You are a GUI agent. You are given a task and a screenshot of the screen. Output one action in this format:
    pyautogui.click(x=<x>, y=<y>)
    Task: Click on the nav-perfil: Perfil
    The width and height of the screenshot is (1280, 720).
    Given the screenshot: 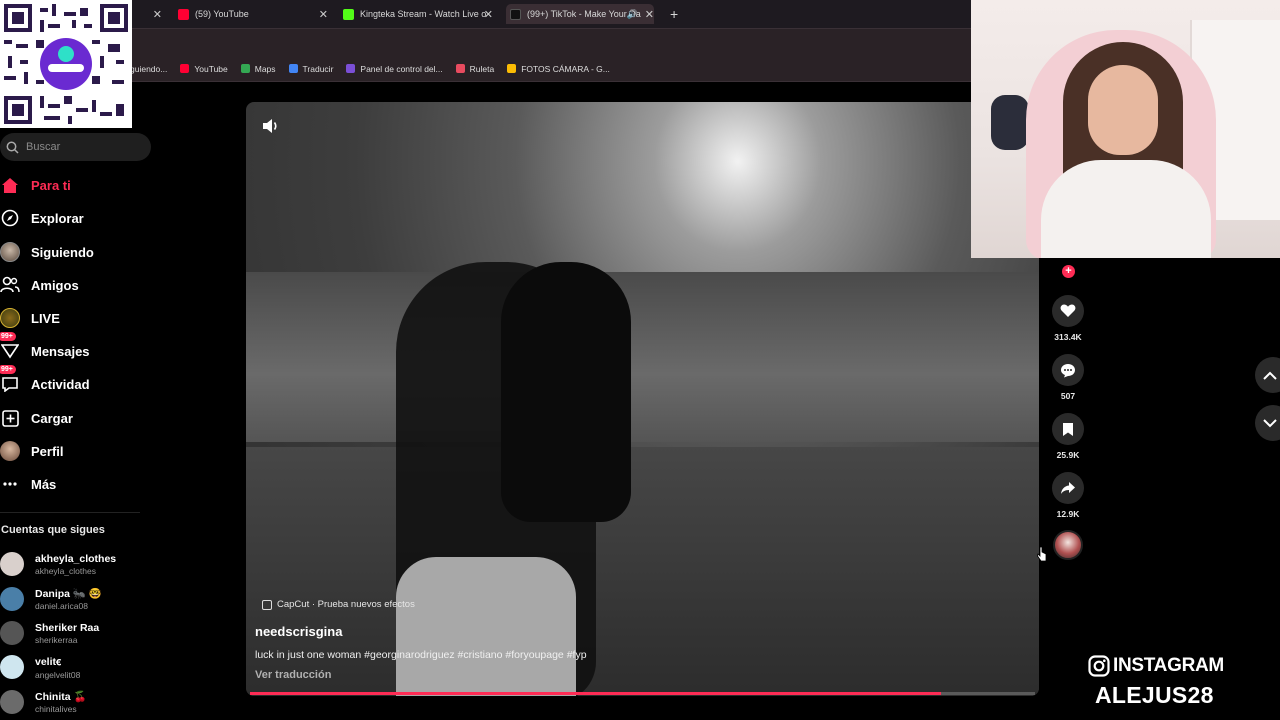 What is the action you would take?
    pyautogui.click(x=32, y=451)
    